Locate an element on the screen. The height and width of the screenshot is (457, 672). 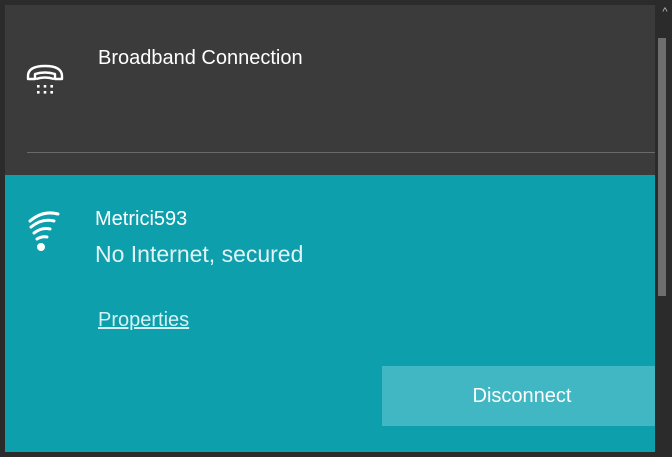
disconnect-button: Disconnect is located at coordinates (518, 396).